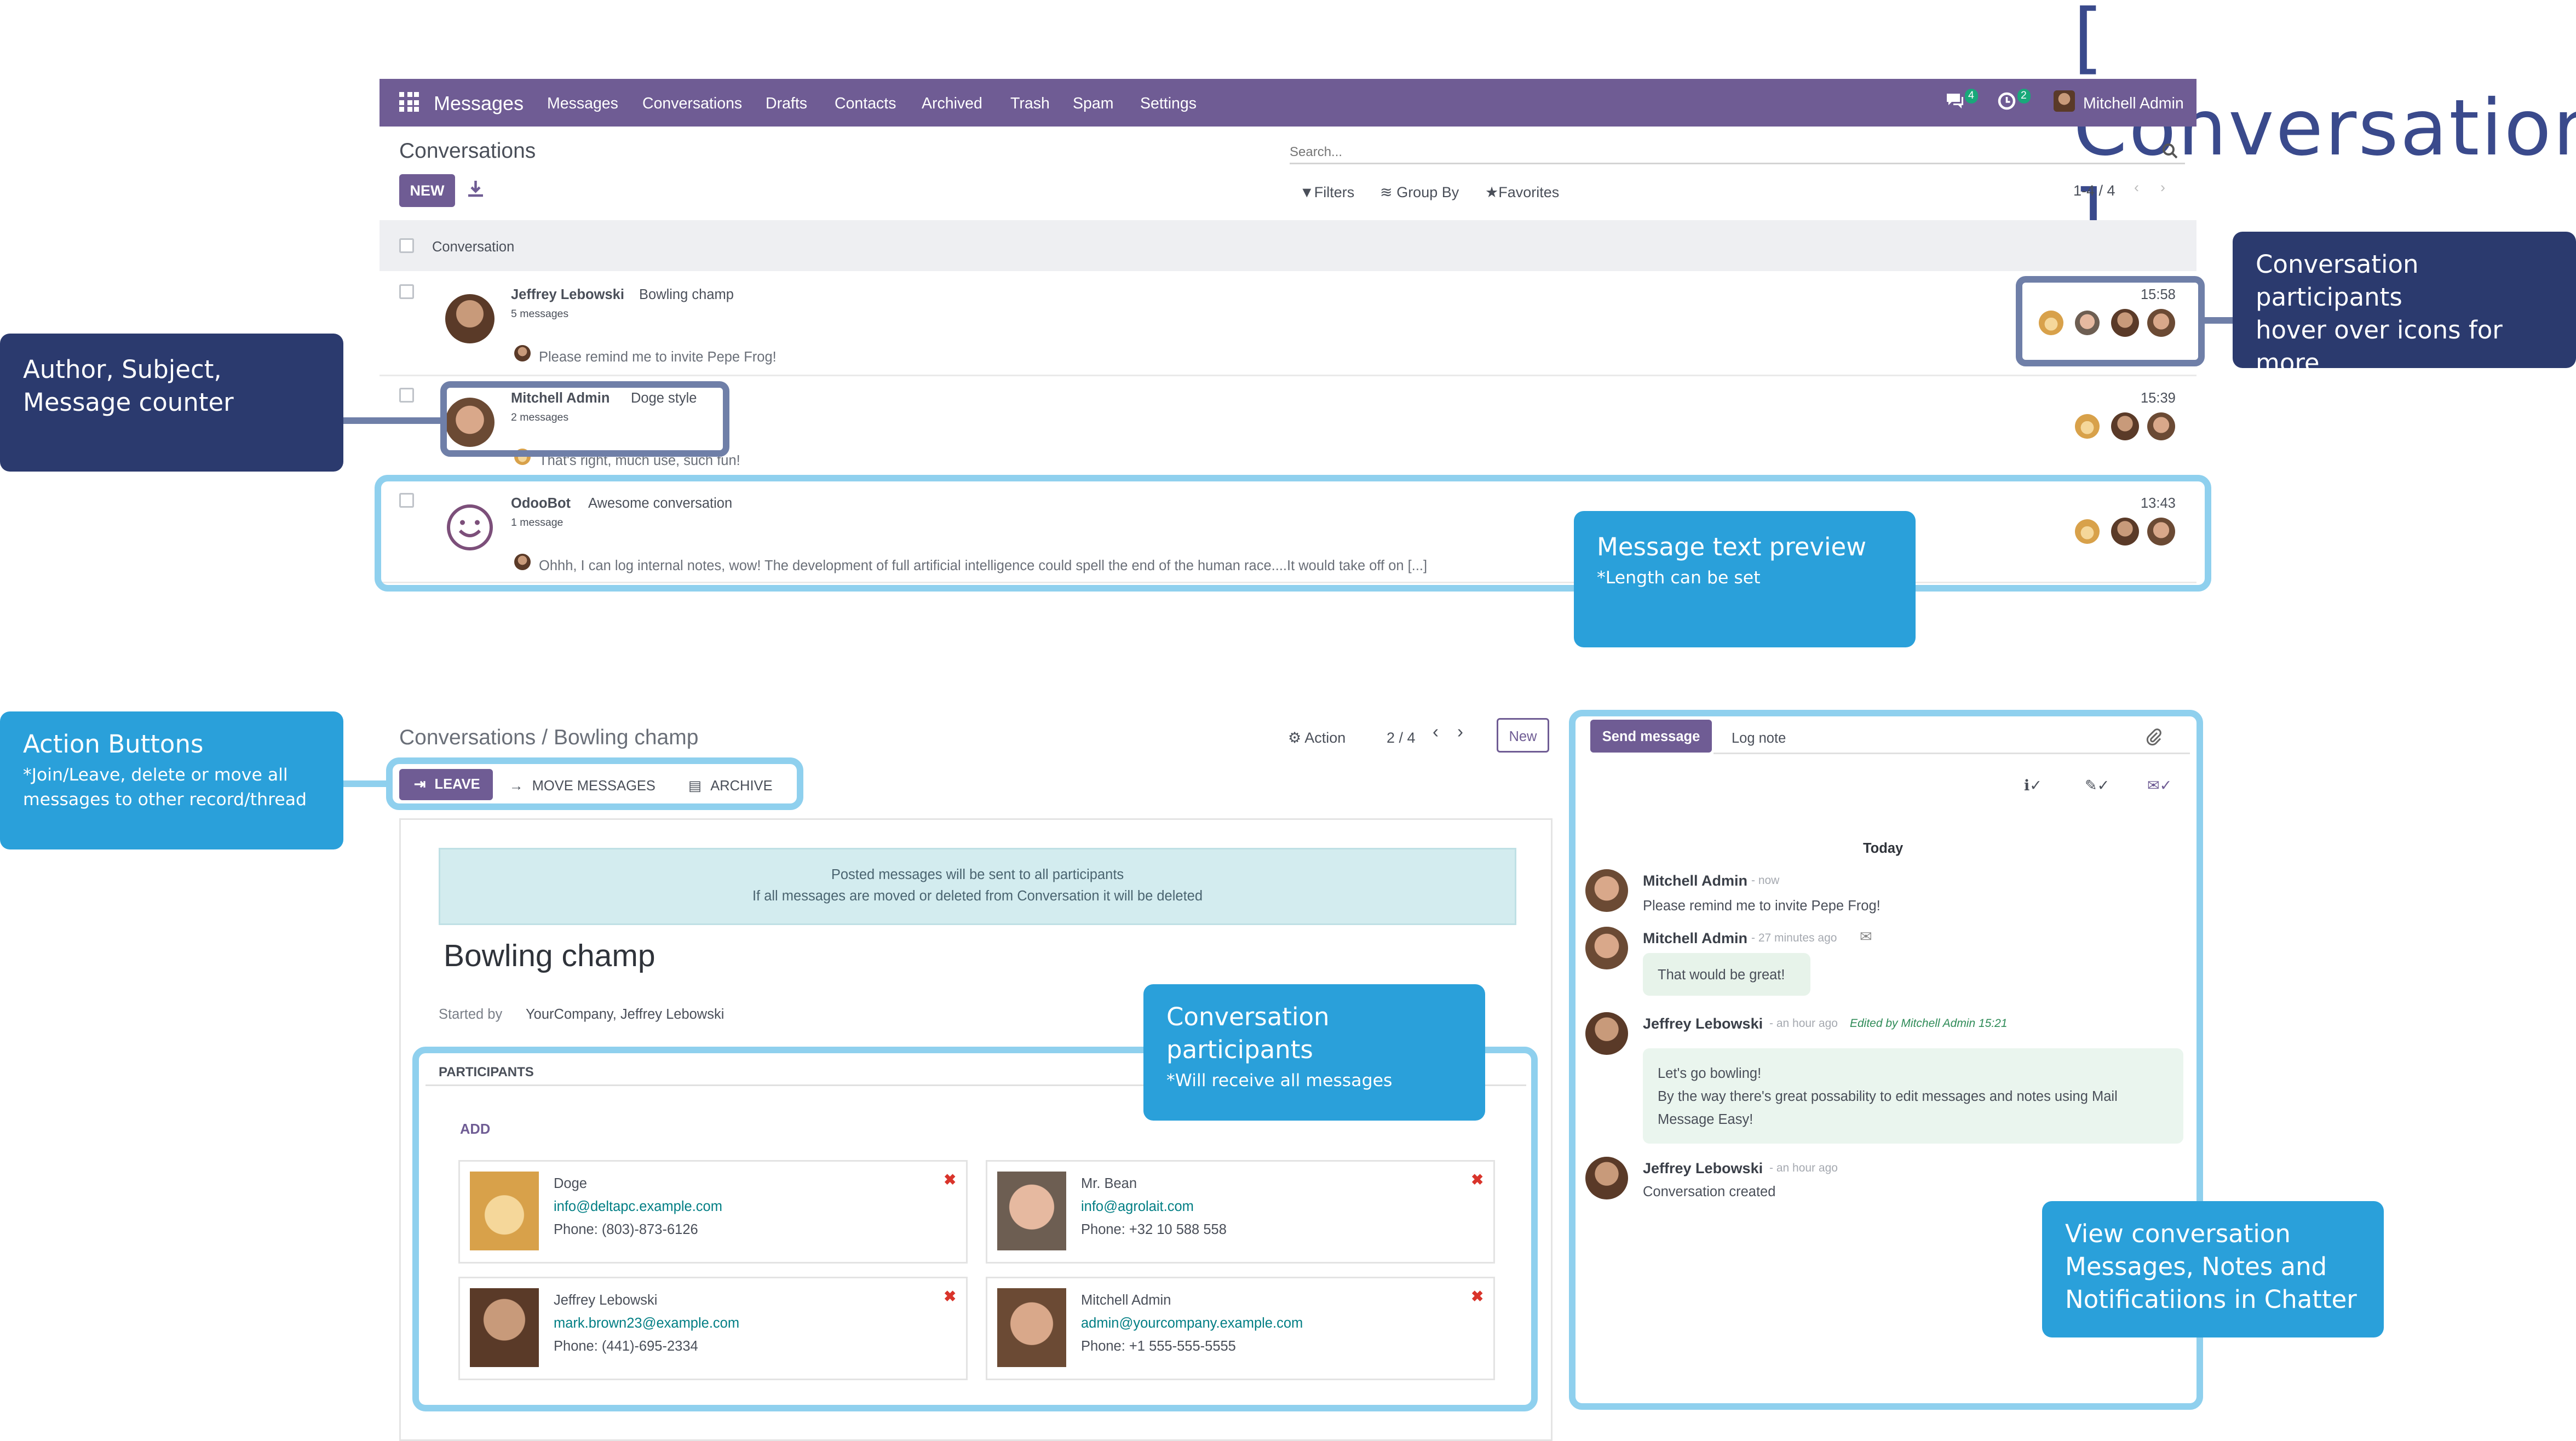 The width and height of the screenshot is (2576, 1441). I want to click on annotation-text: Author, Subject,, so click(122, 369).